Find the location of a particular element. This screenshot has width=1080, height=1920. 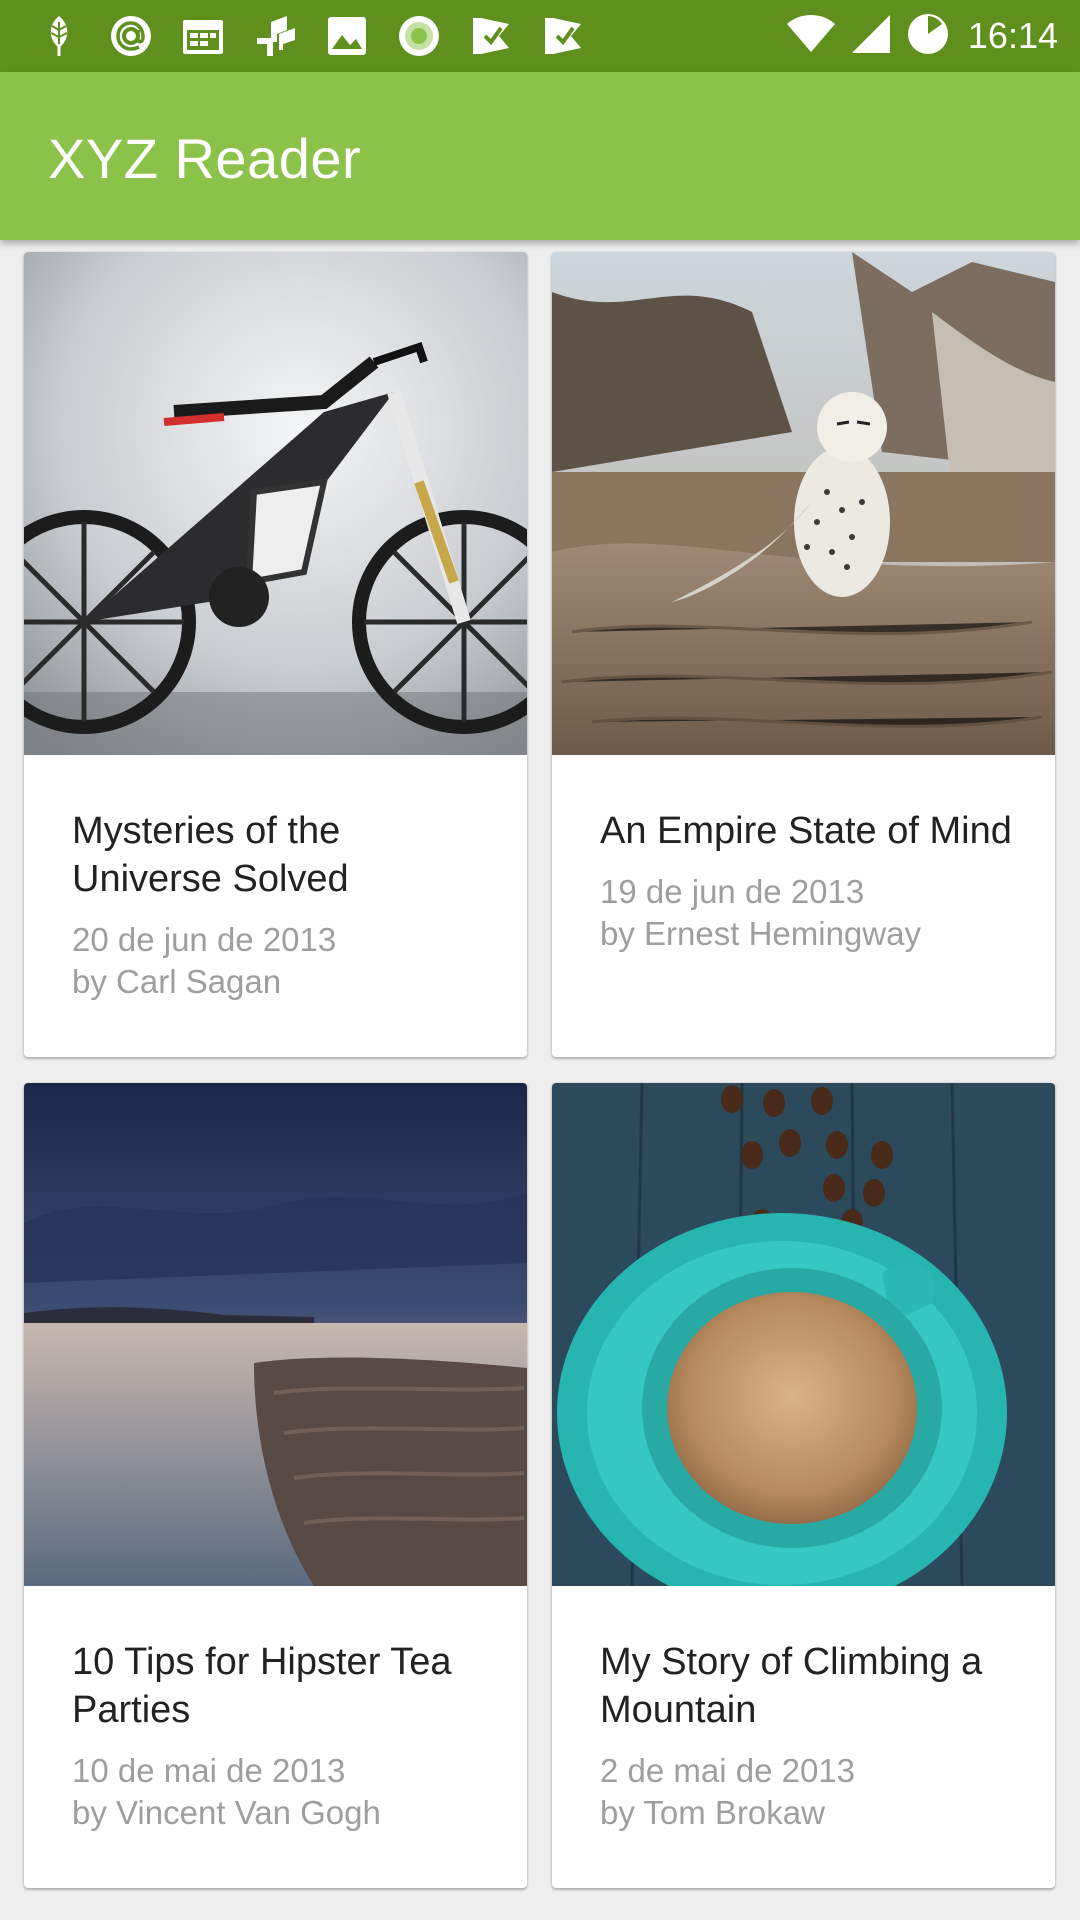

wifi-icon is located at coordinates (811, 36).